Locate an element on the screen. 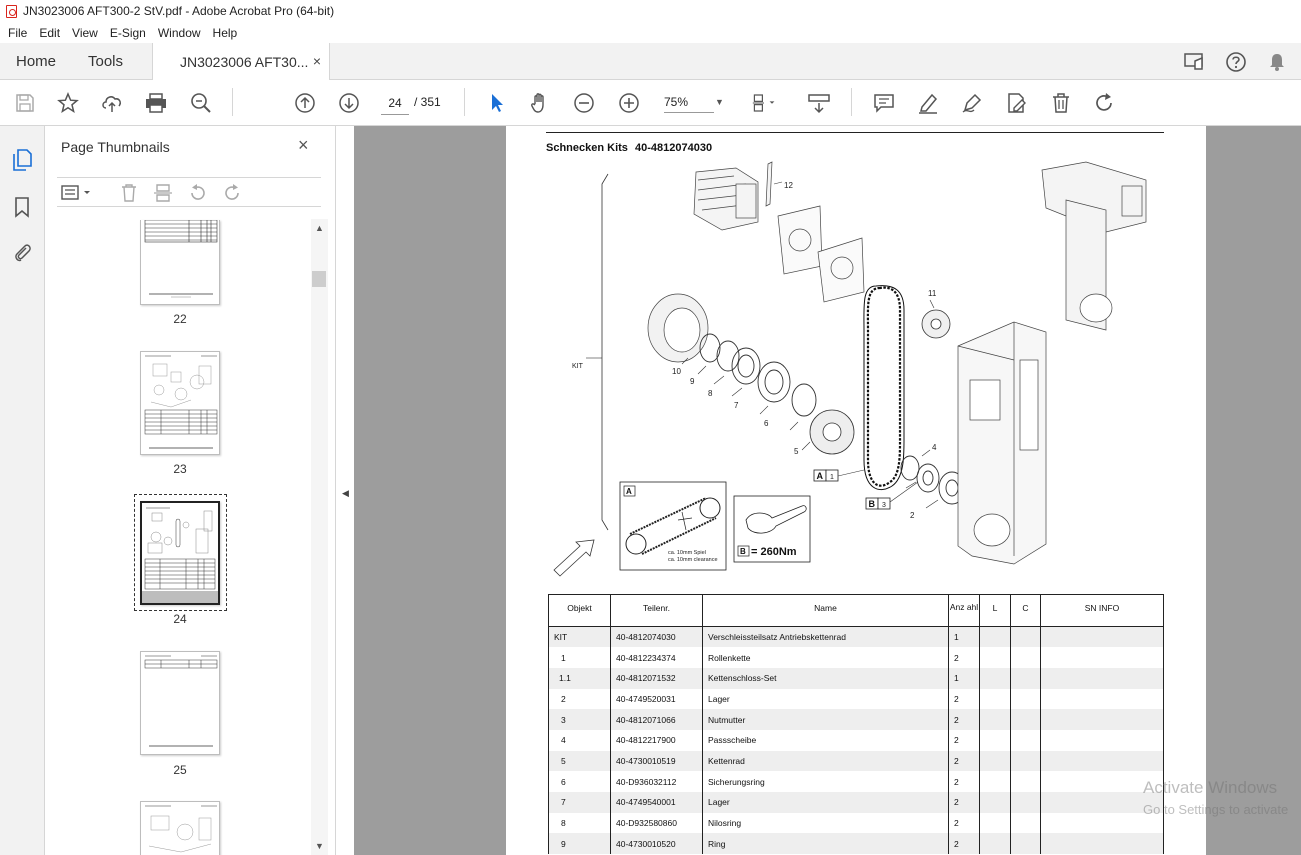  menu-edit: Edit is located at coordinates (49, 33).